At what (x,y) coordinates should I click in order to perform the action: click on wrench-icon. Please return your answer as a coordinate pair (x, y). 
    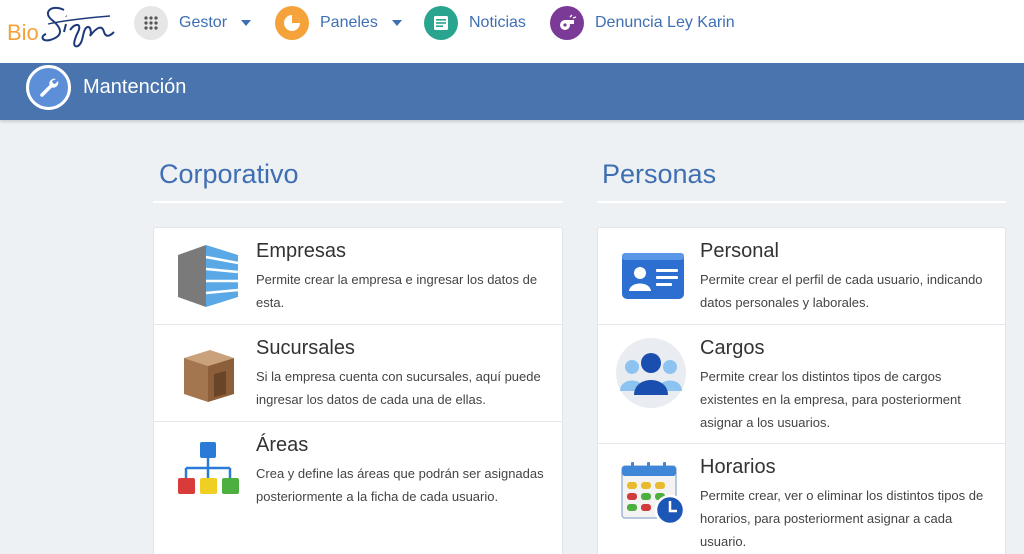
    Looking at the image, I should click on (48, 87).